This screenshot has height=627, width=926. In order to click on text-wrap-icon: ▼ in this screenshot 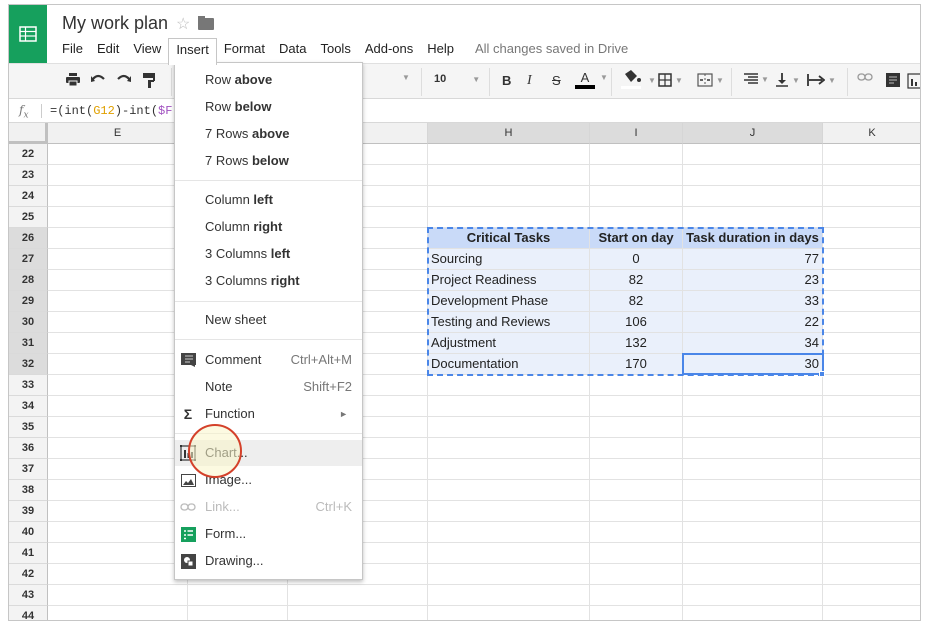, I will do `click(821, 80)`.